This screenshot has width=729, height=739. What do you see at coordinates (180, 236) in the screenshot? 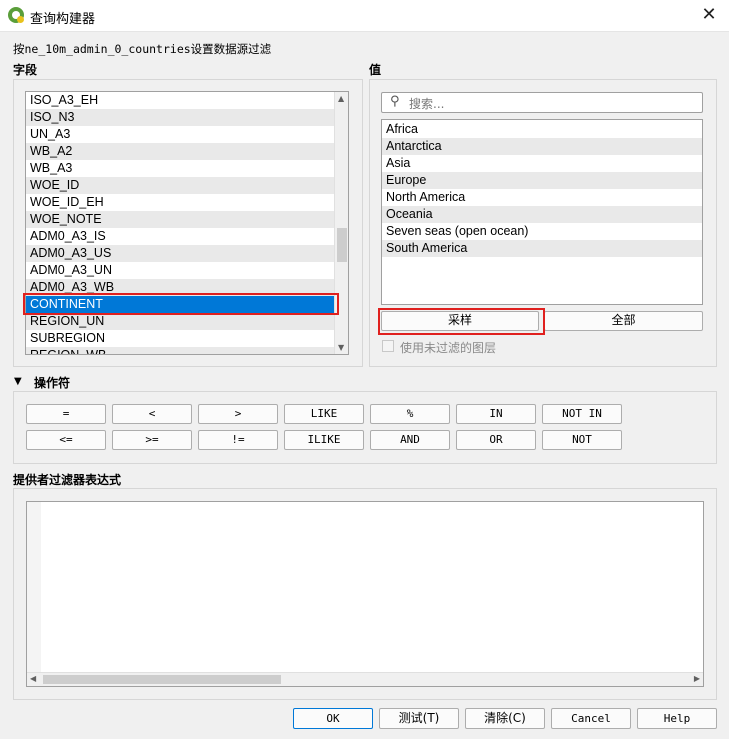
I see `field-item: ADM0_A3_IS` at bounding box center [180, 236].